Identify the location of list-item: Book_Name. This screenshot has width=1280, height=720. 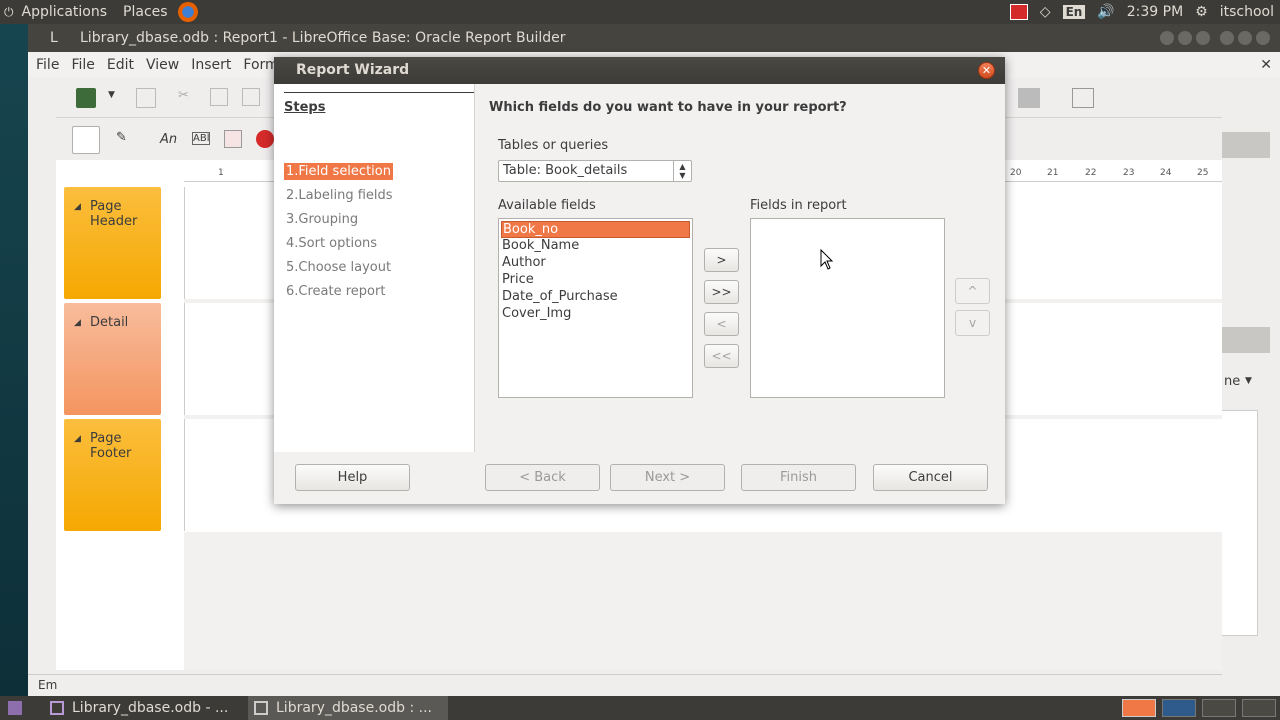
(595, 246).